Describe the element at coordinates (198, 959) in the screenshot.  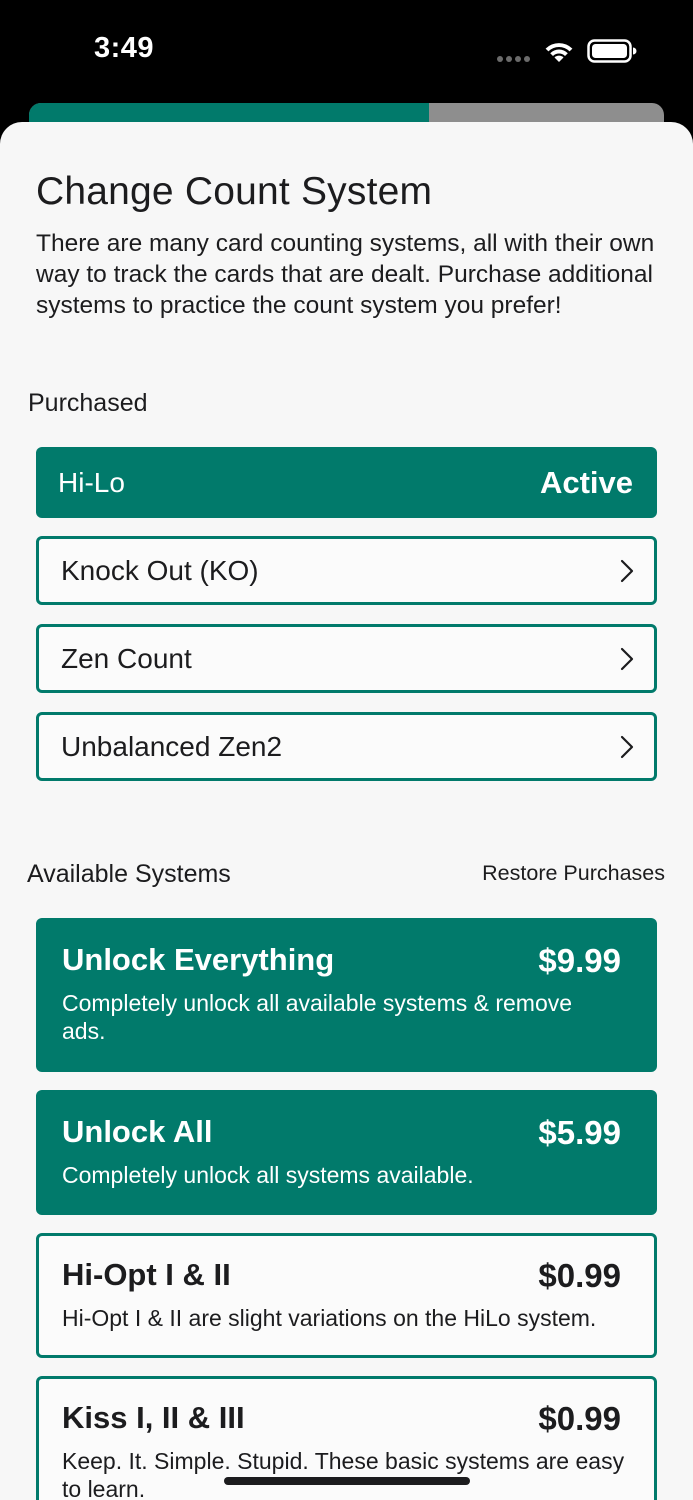
I see `product-title: Unlock Everything` at that location.